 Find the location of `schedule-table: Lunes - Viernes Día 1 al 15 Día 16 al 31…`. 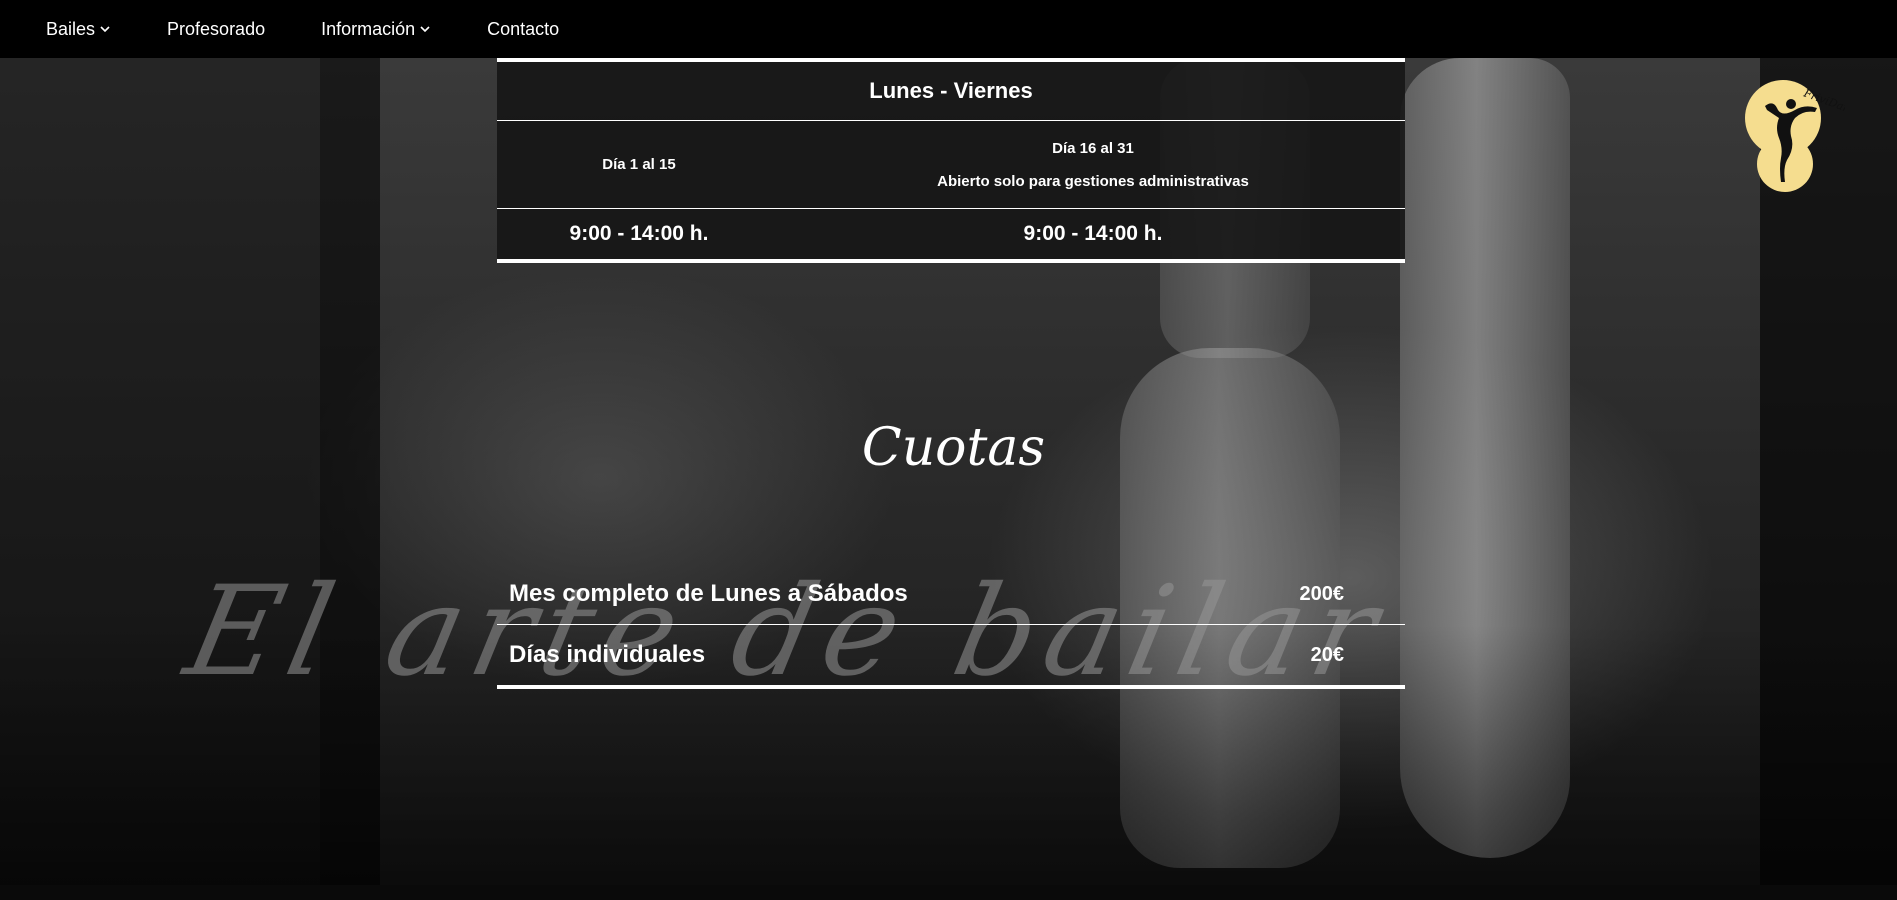

schedule-table: Lunes - Viernes Día 1 al 15 Día 16 al 31… is located at coordinates (951, 160).